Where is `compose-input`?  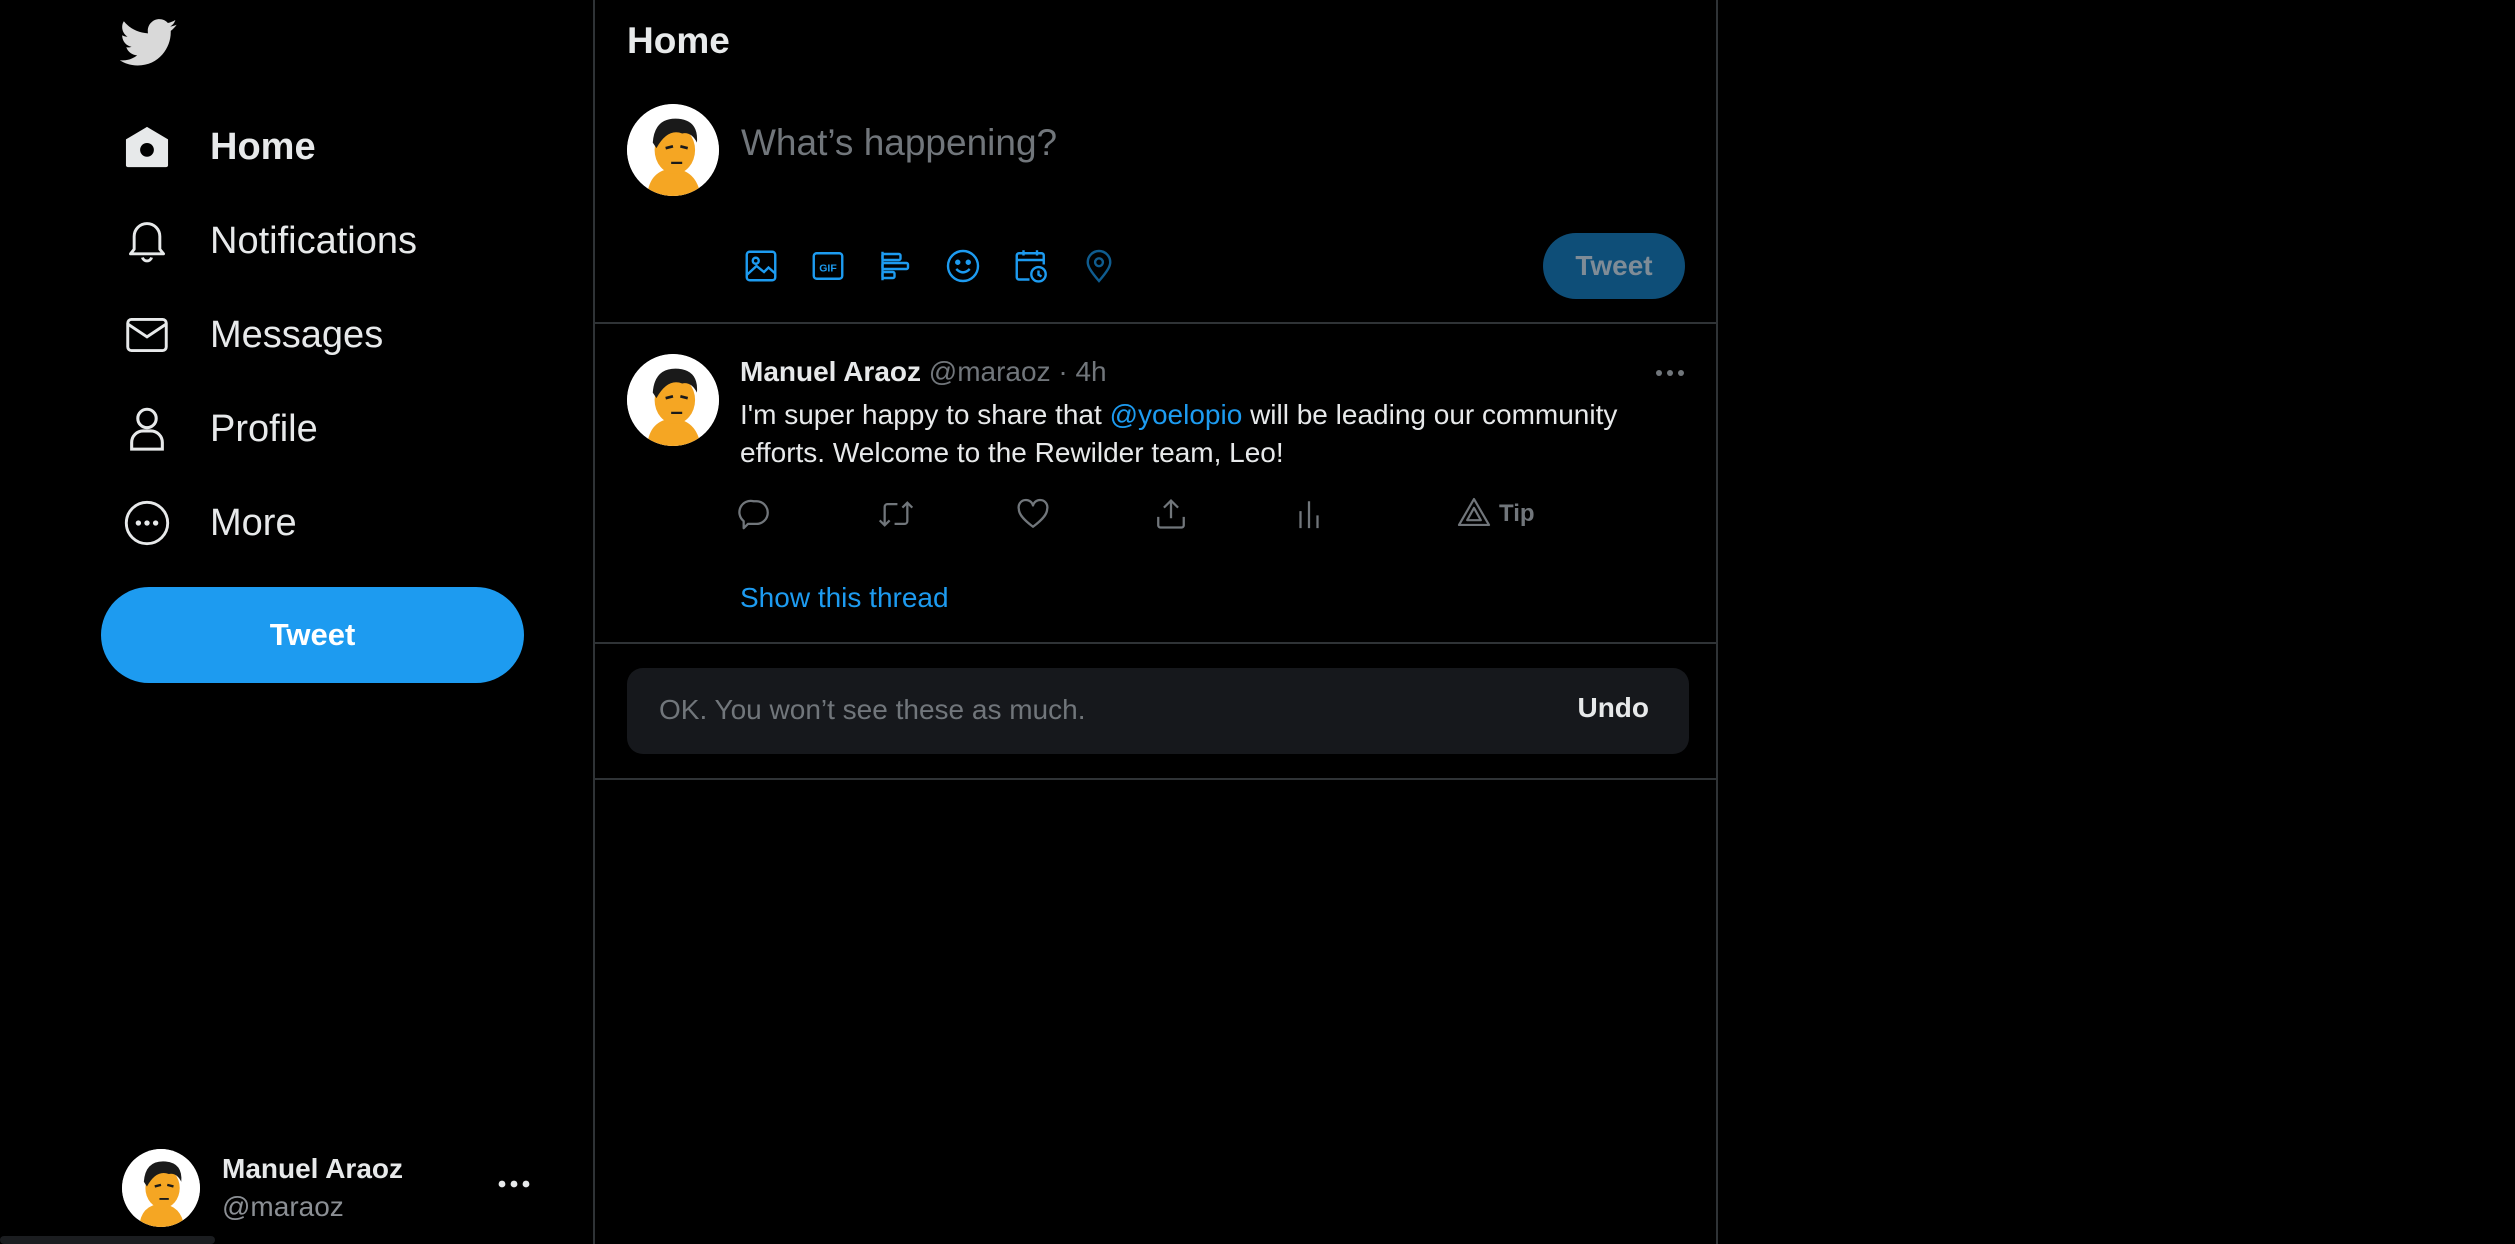
compose-input is located at coordinates (1141, 143).